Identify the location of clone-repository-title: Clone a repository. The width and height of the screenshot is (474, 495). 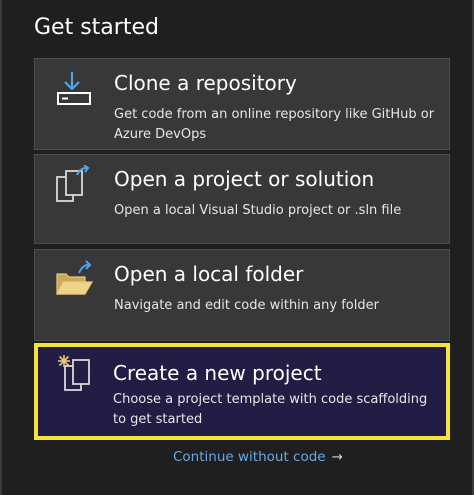
(205, 83).